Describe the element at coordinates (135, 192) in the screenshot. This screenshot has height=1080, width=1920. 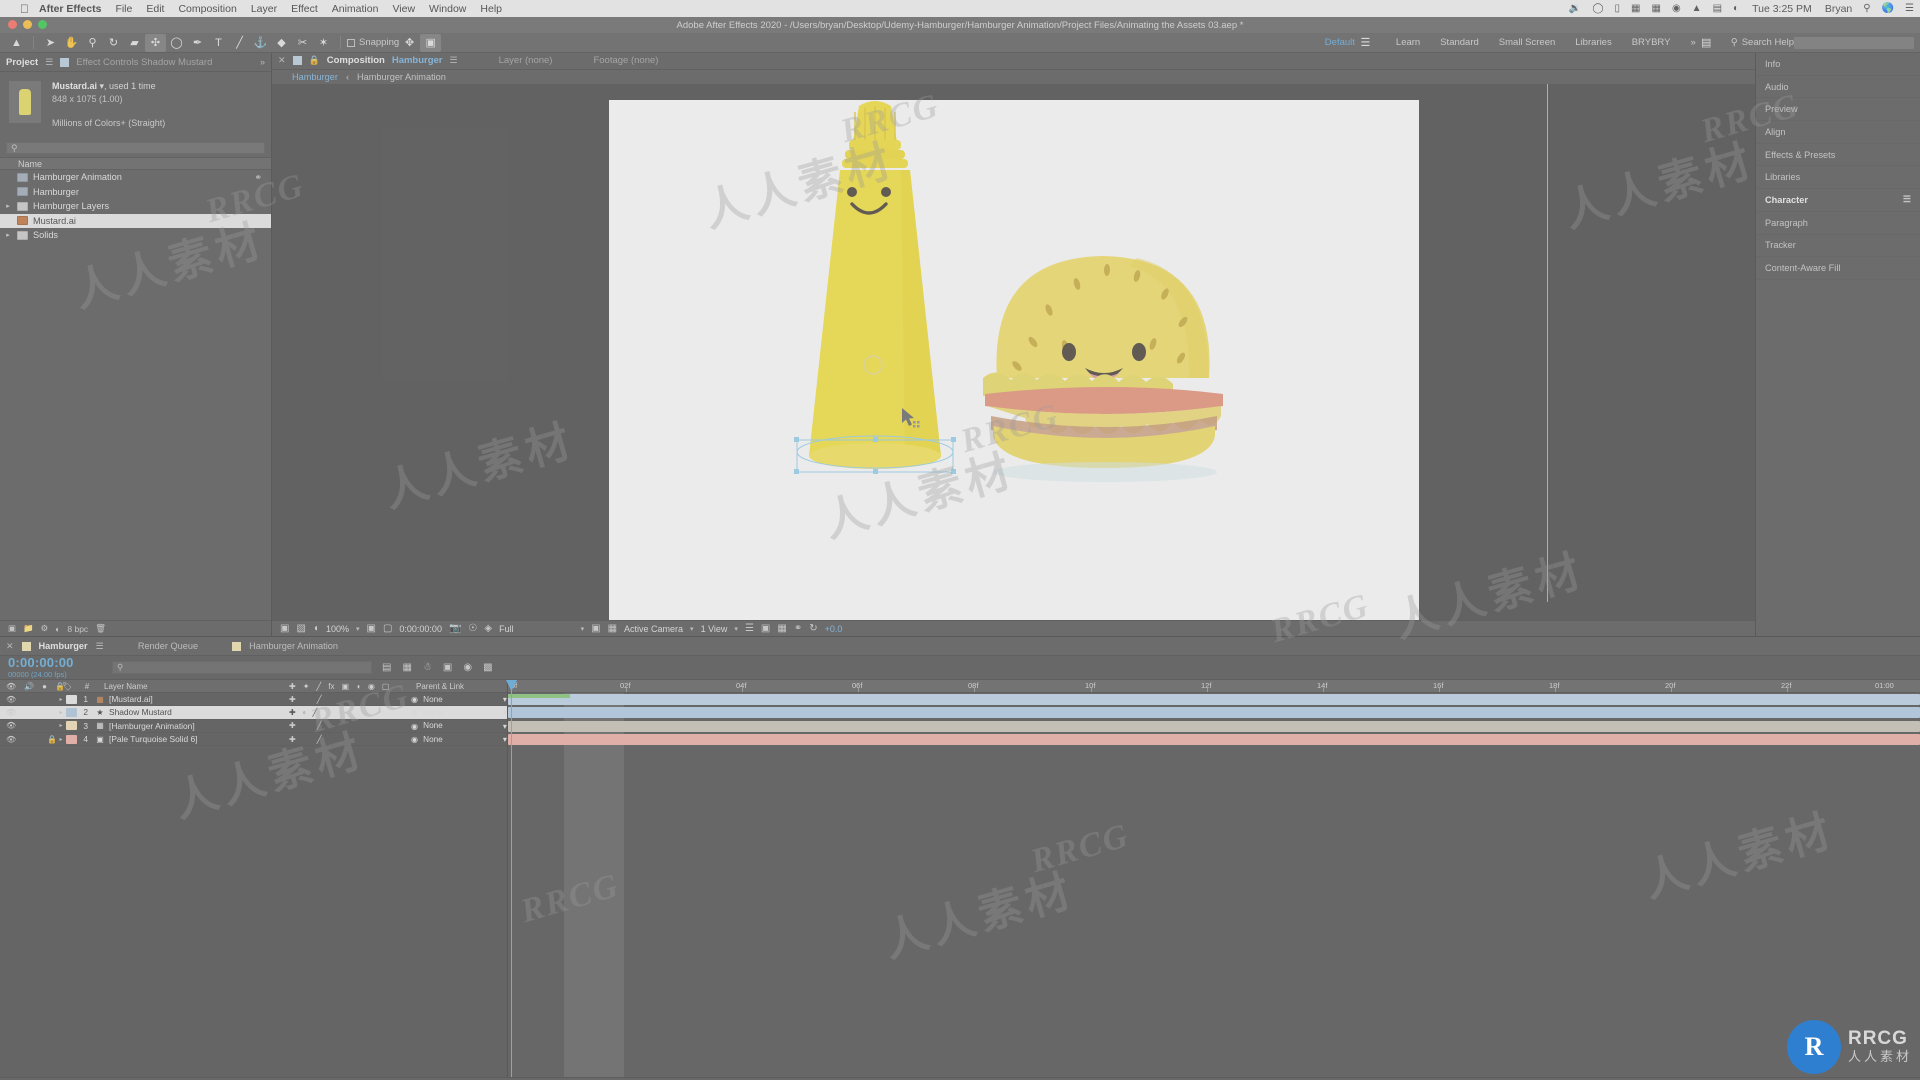
I see `project-item-hamburger: Hamburger` at that location.